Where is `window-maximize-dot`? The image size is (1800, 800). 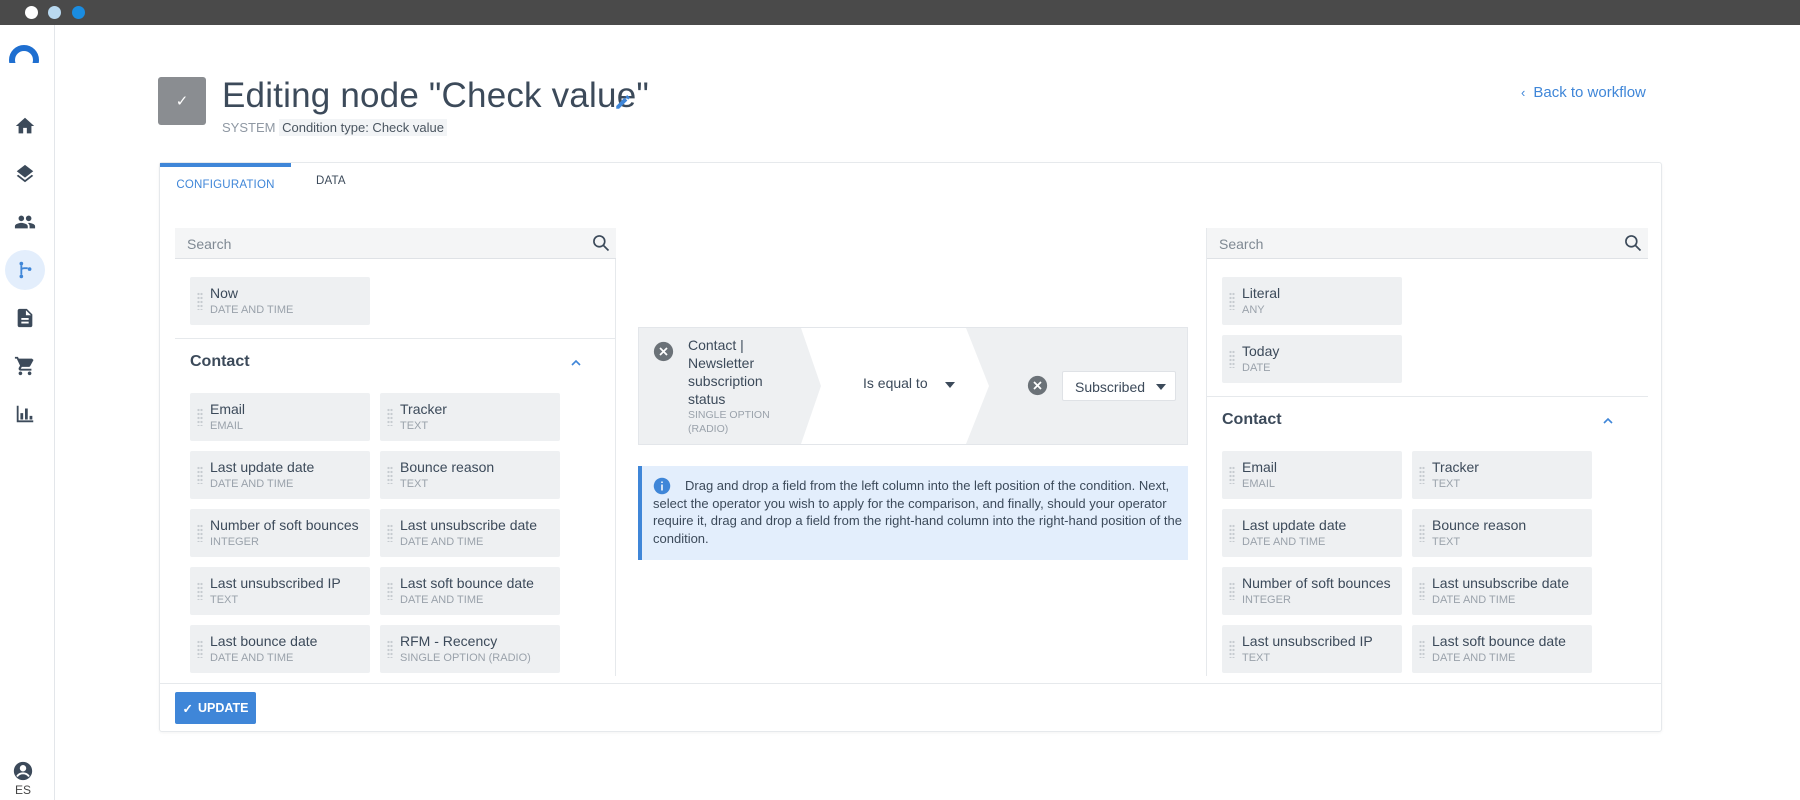
window-maximize-dot is located at coordinates (78, 12).